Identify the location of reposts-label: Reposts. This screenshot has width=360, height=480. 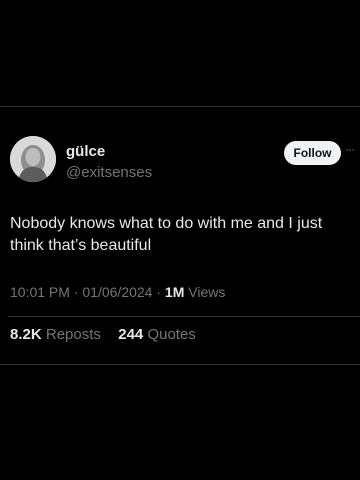
(73, 334).